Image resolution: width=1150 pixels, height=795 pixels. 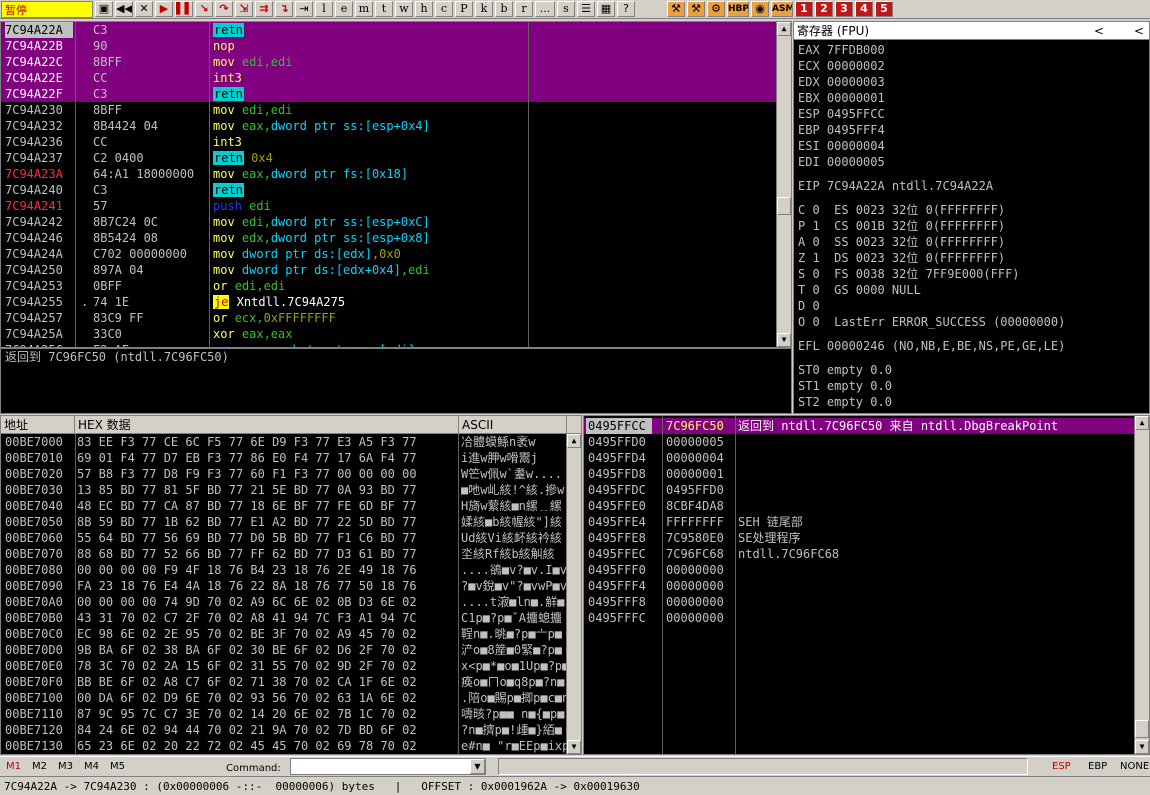 I want to click on plugin3-icon: ⚙, so click(x=716, y=9).